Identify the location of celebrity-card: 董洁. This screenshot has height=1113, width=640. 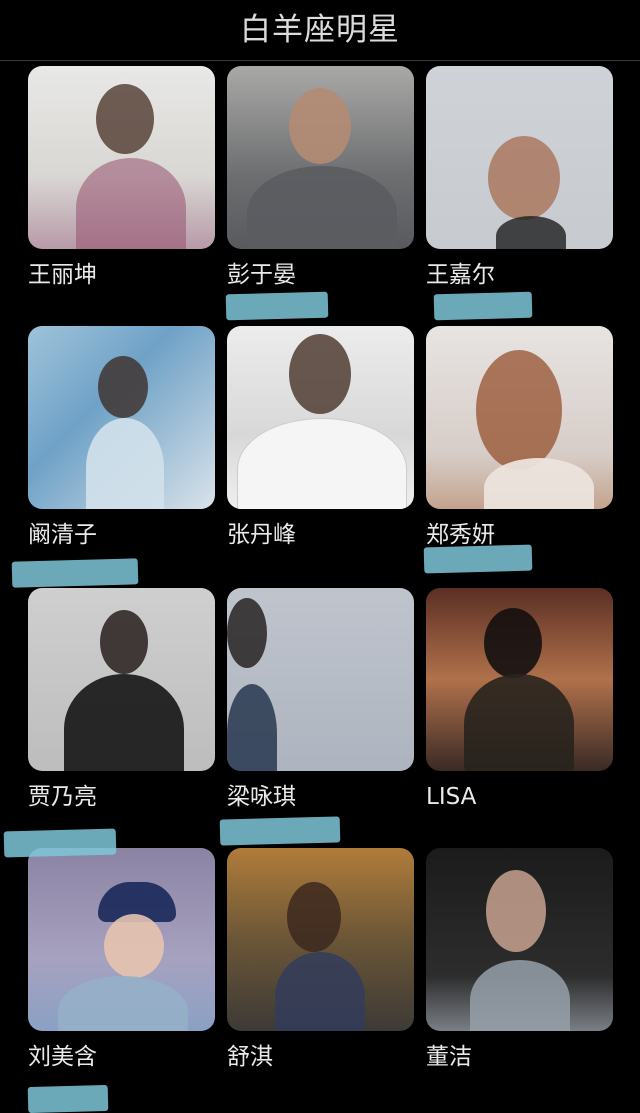
(519, 959).